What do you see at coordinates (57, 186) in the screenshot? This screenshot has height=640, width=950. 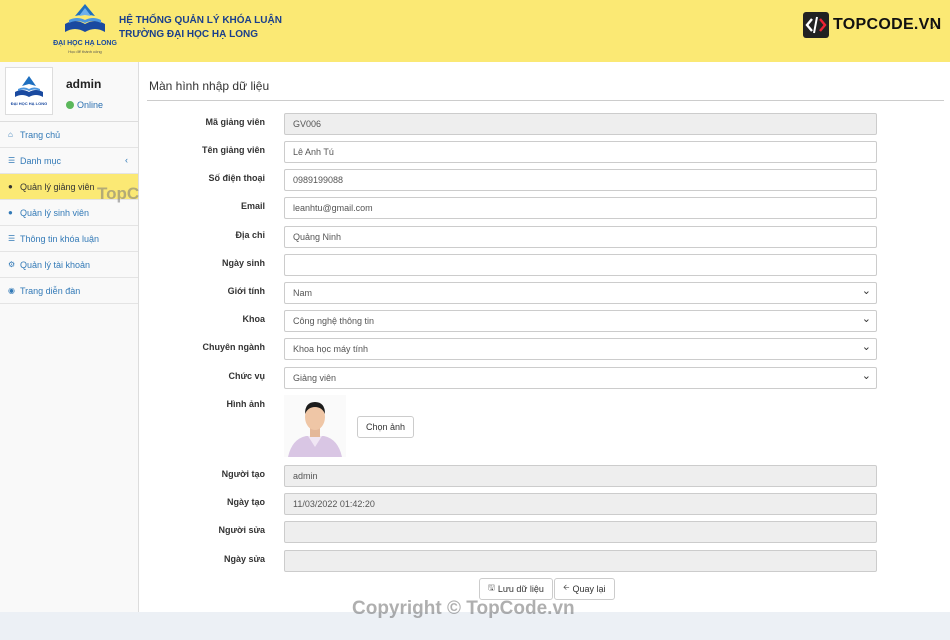 I see `sidebar-item-label: Quản lý giảng viên` at bounding box center [57, 186].